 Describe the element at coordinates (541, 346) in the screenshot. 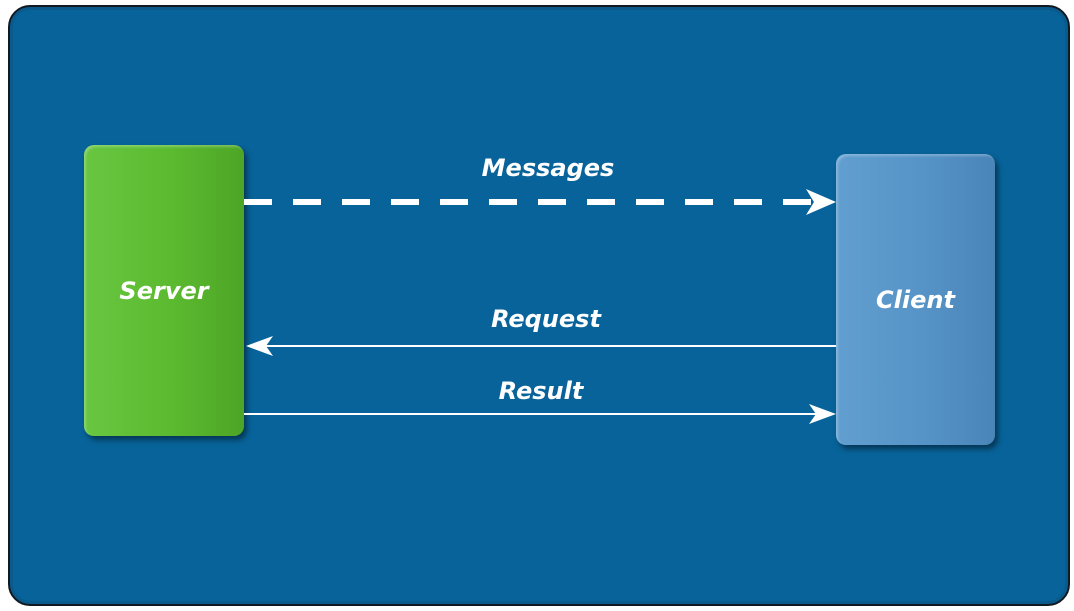

I see `request-arrow` at that location.